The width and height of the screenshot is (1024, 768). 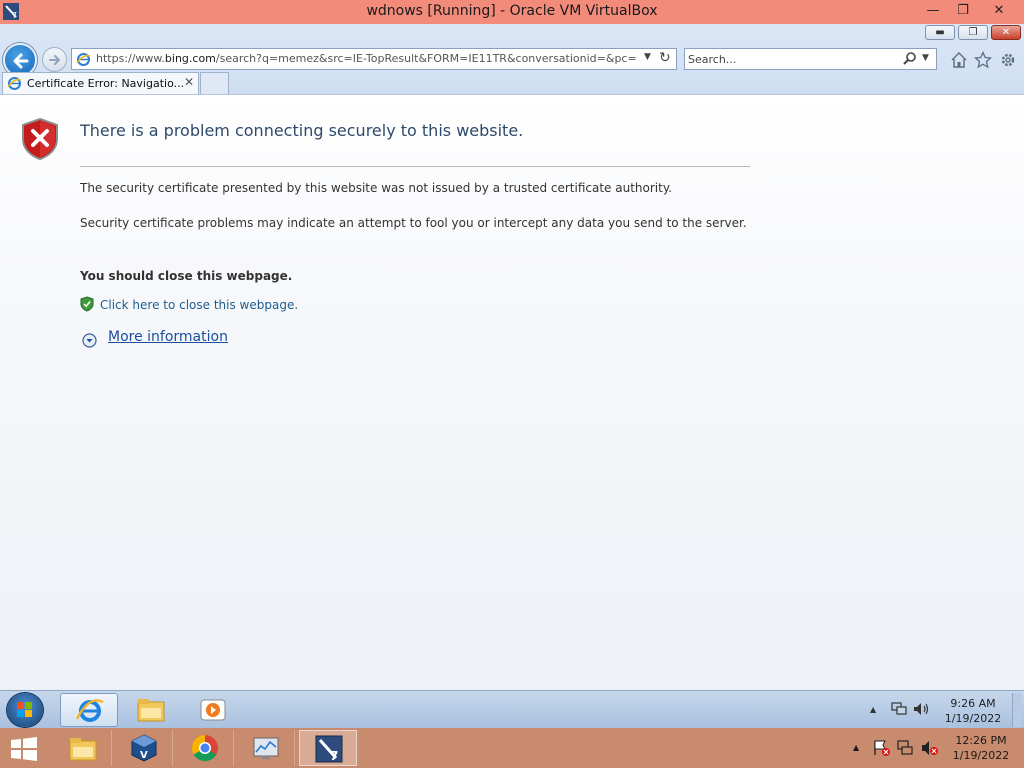 I want to click on host-taskbar: V 7 ▲ 12:26 PM 1/19/2022, so click(x=512, y=748).